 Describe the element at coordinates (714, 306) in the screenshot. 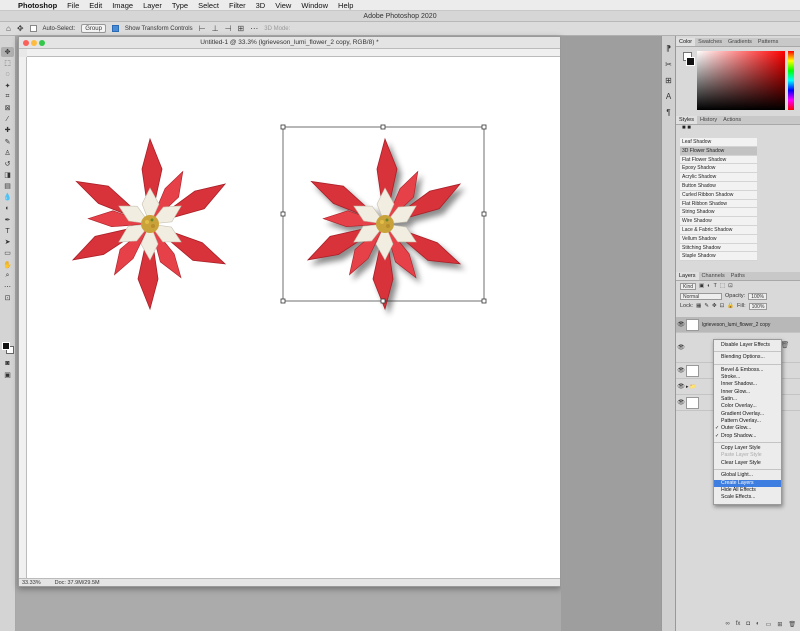

I see `lock-position-icon: ✥` at that location.